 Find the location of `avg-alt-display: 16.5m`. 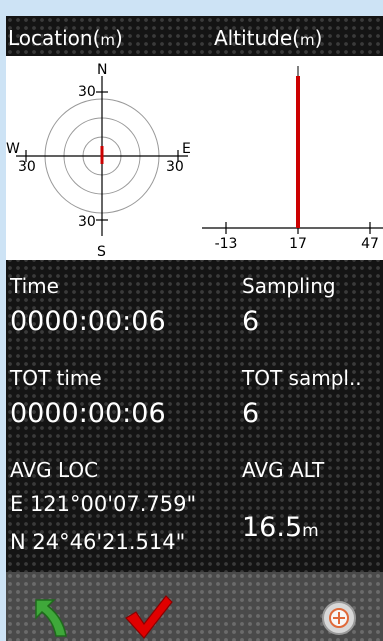

avg-alt-display: 16.5m is located at coordinates (280, 527).